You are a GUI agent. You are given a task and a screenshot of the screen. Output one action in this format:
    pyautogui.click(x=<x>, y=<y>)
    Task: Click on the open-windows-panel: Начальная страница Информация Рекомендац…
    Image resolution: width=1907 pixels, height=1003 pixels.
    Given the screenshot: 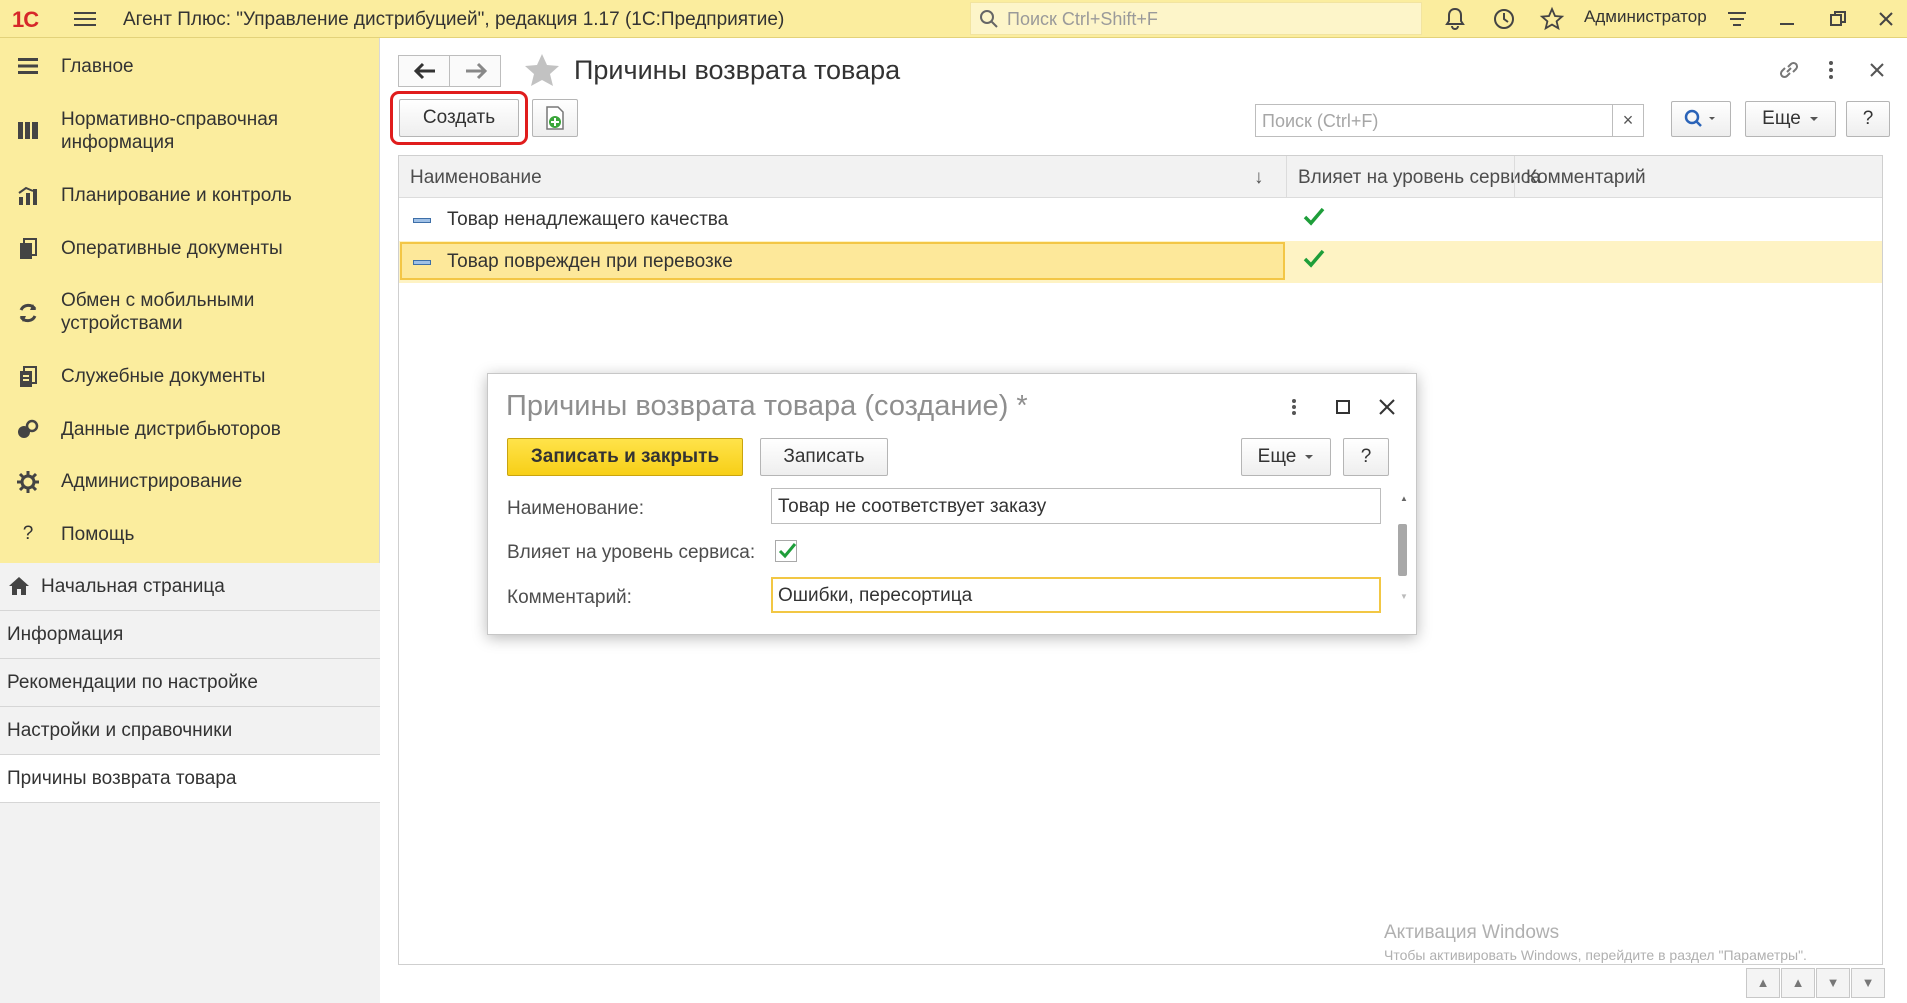 What is the action you would take?
    pyautogui.click(x=190, y=783)
    